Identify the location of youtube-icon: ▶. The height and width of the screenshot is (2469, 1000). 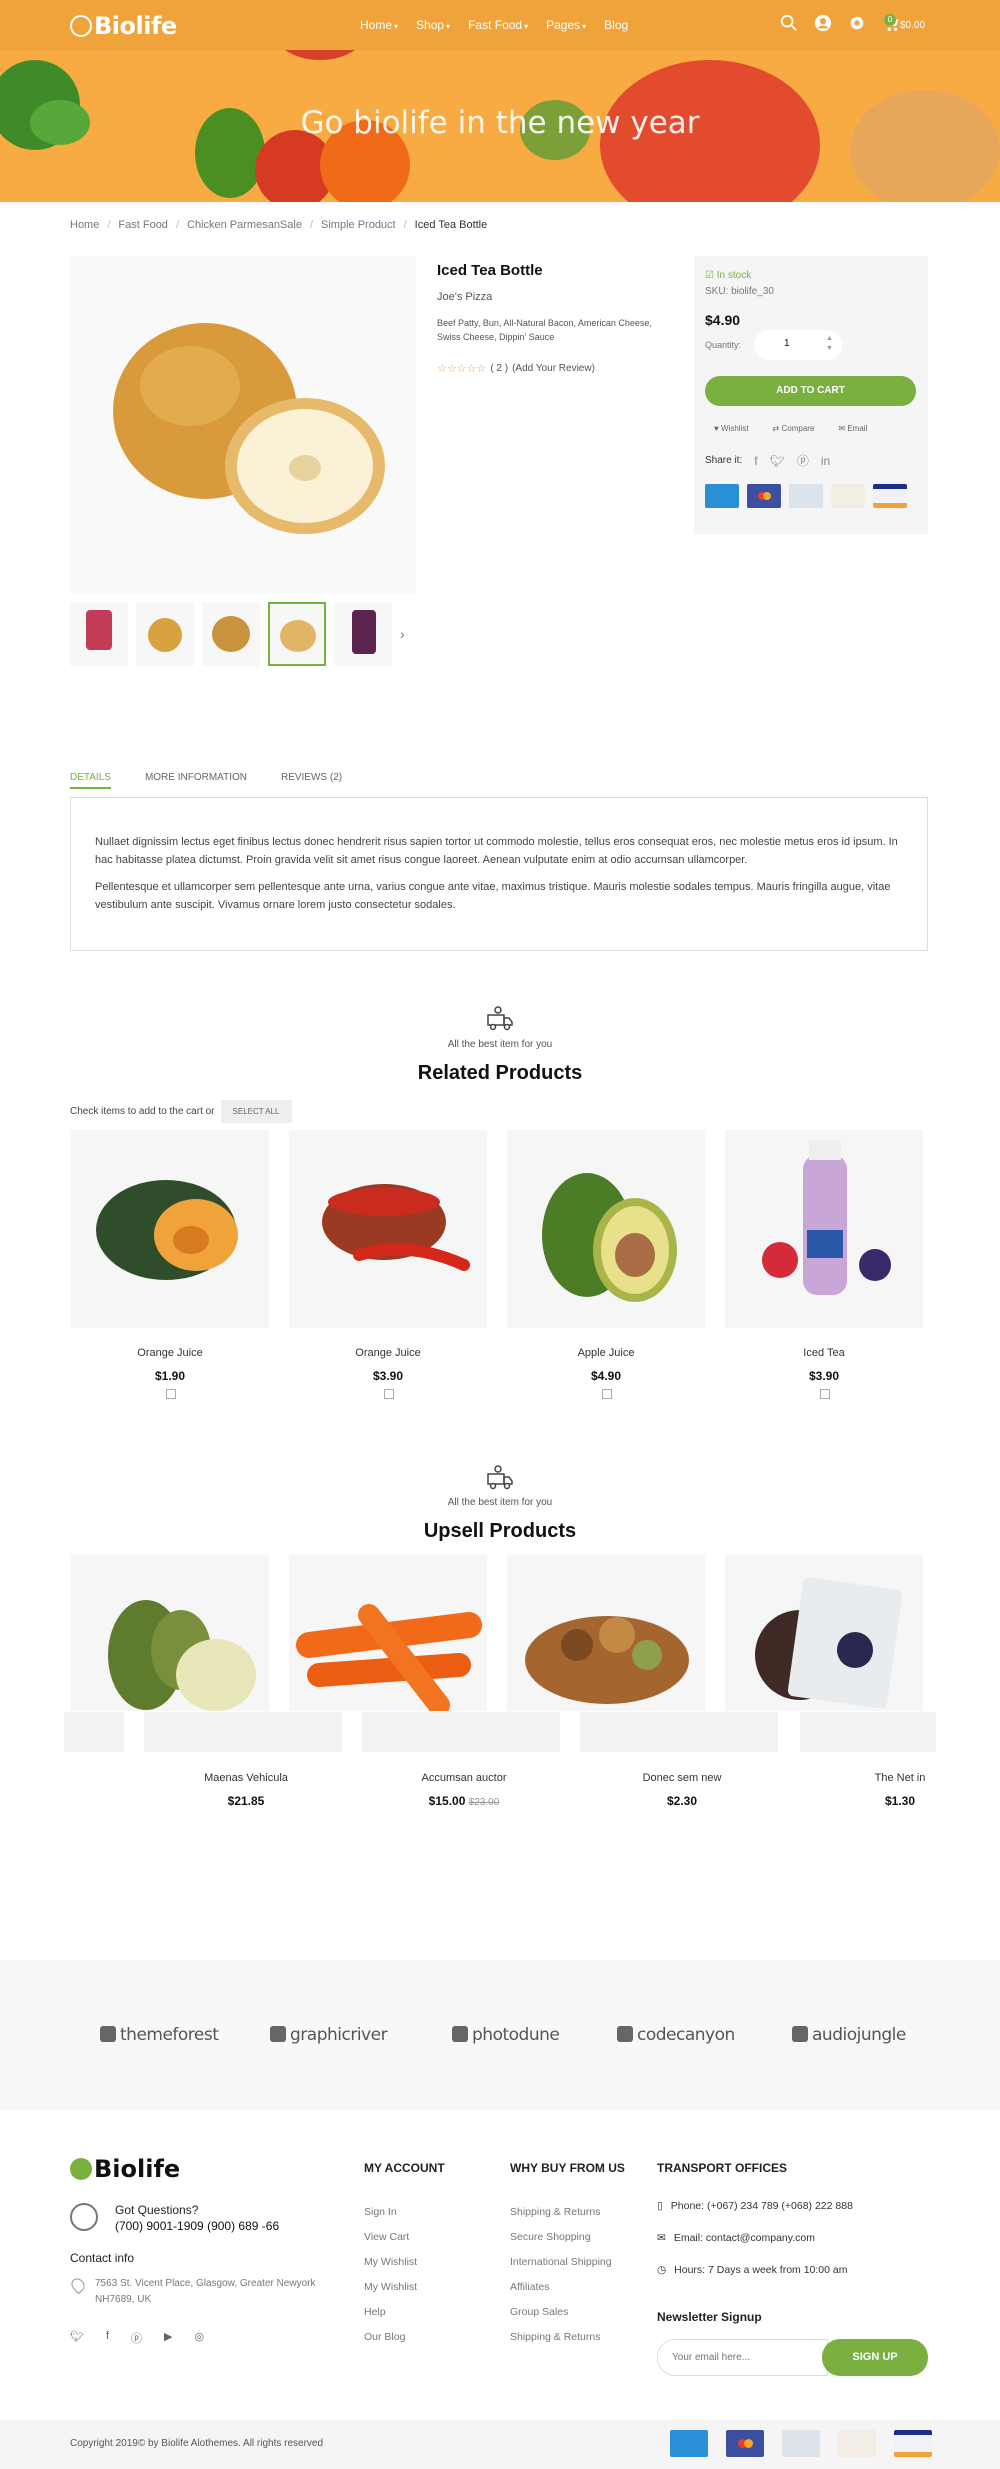
(168, 2338).